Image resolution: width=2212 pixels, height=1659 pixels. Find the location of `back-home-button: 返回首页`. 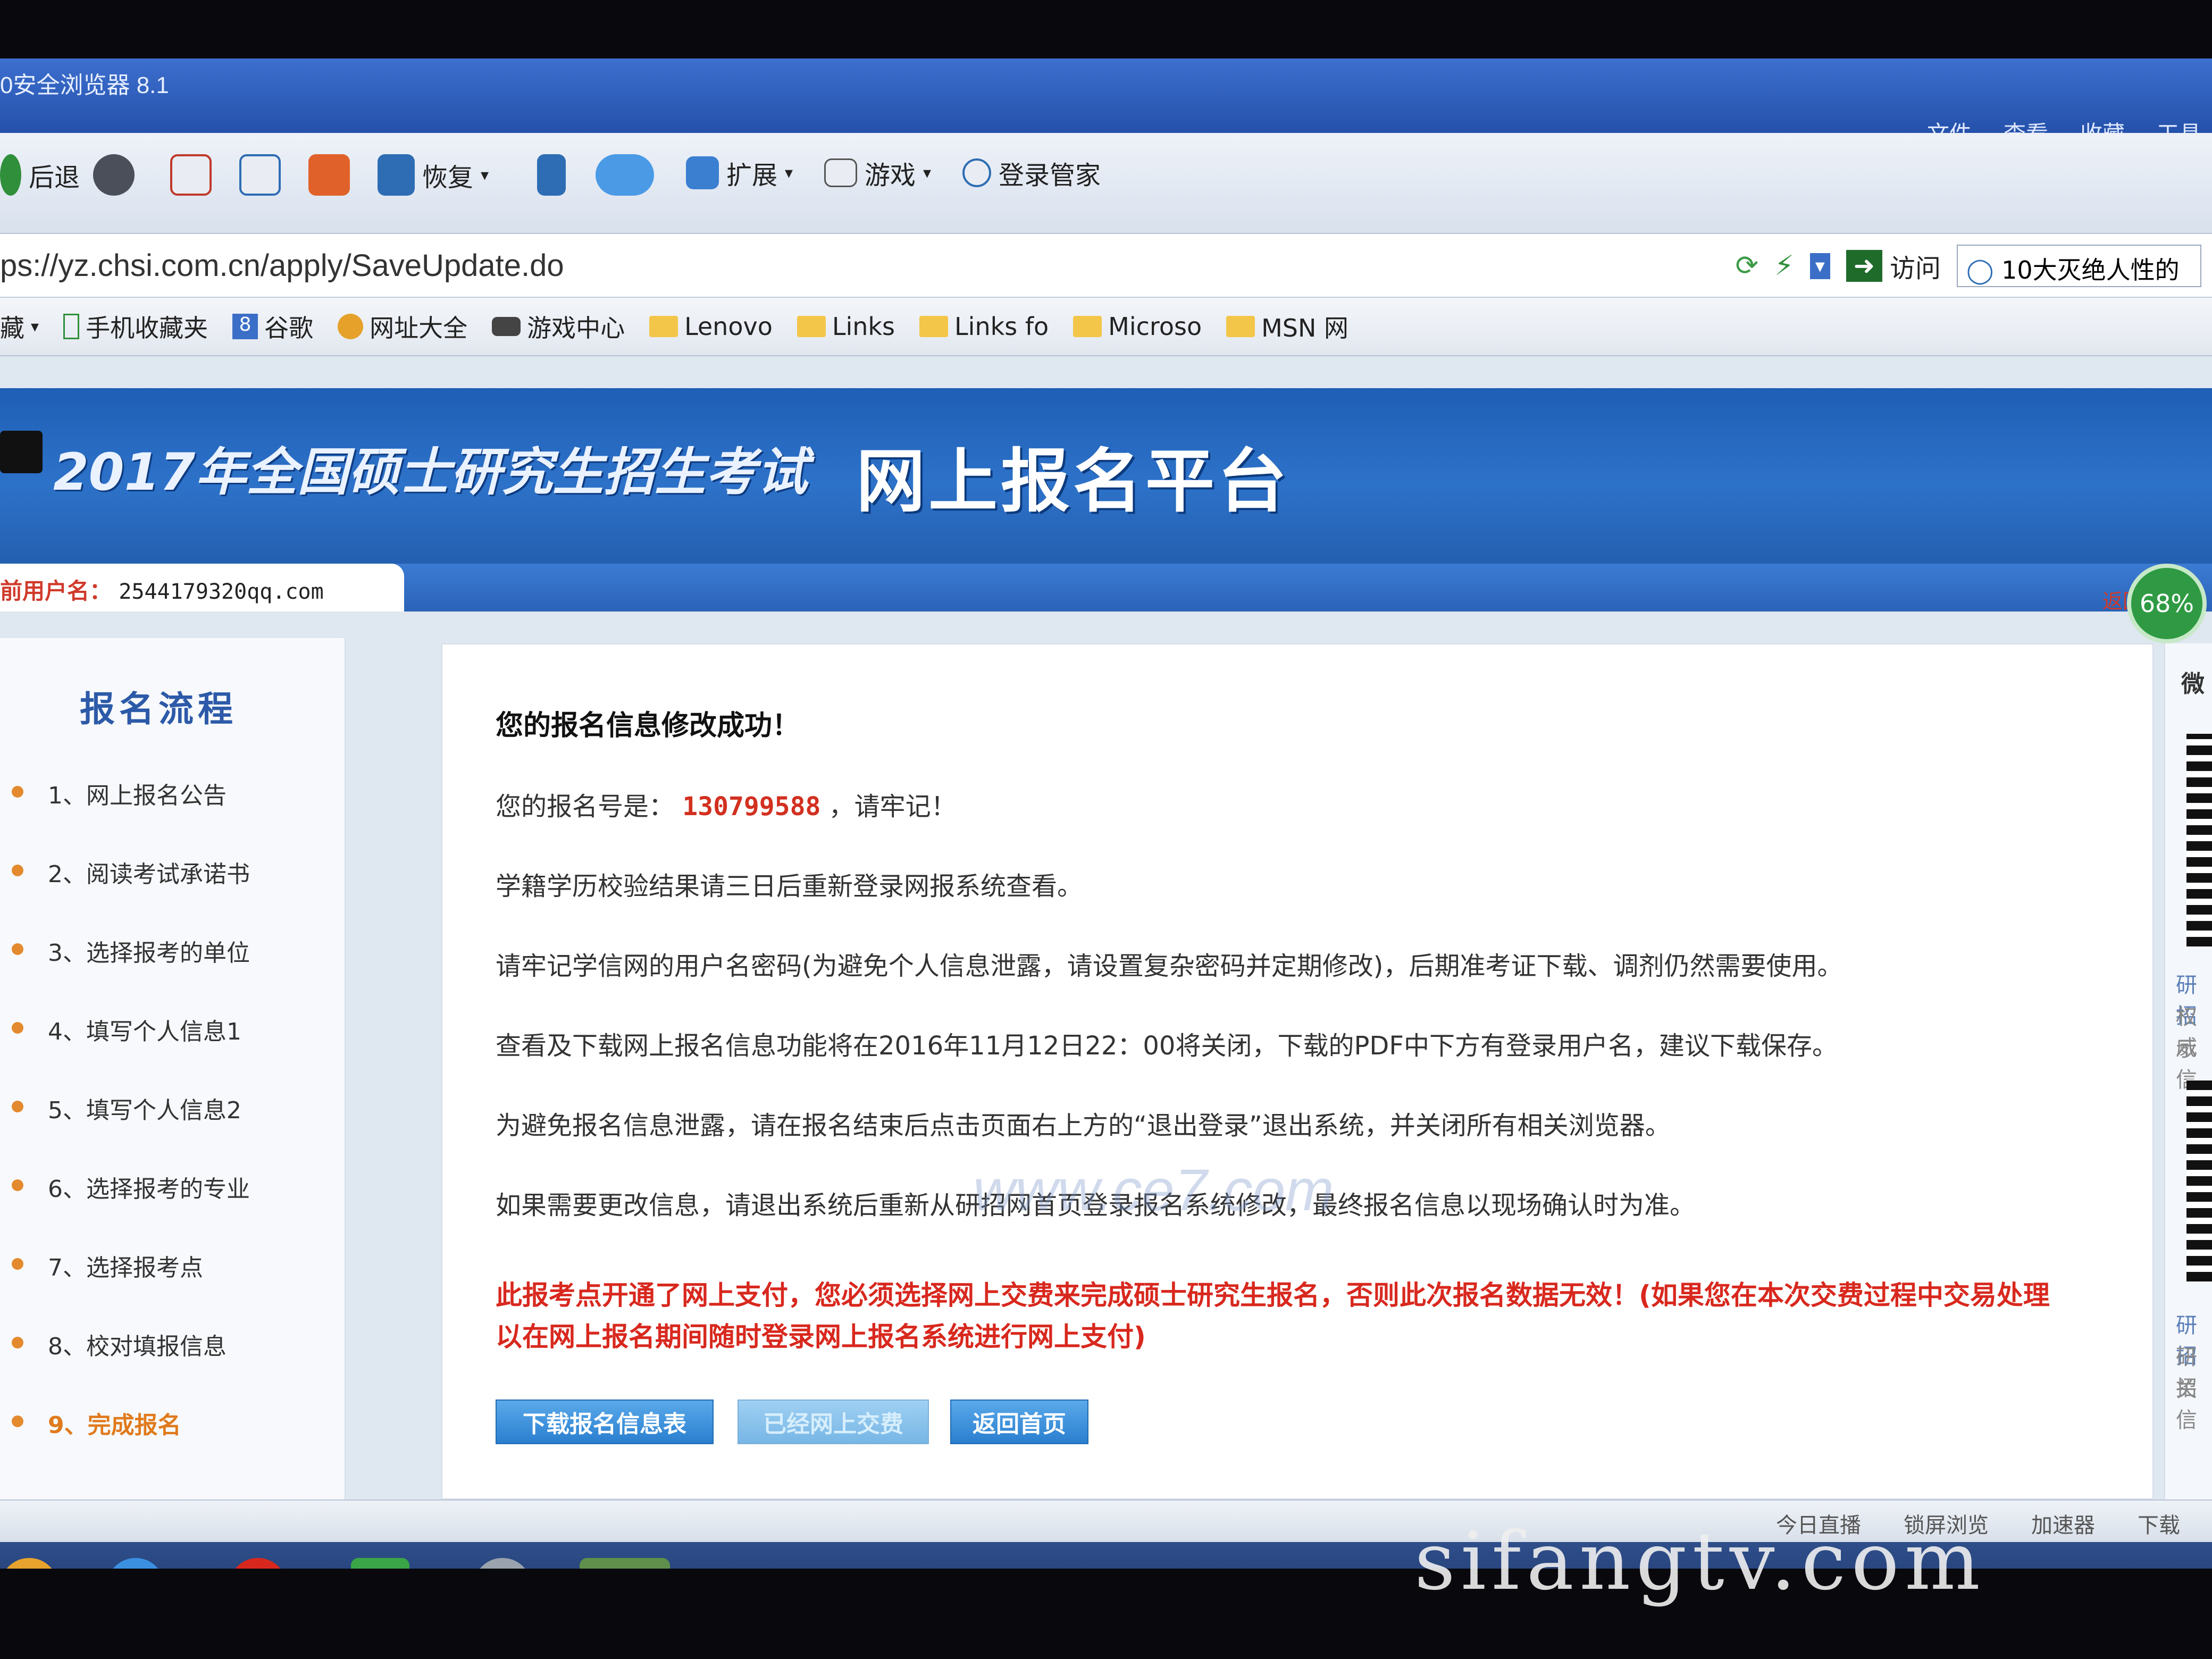

back-home-button: 返回首页 is located at coordinates (1019, 1422).